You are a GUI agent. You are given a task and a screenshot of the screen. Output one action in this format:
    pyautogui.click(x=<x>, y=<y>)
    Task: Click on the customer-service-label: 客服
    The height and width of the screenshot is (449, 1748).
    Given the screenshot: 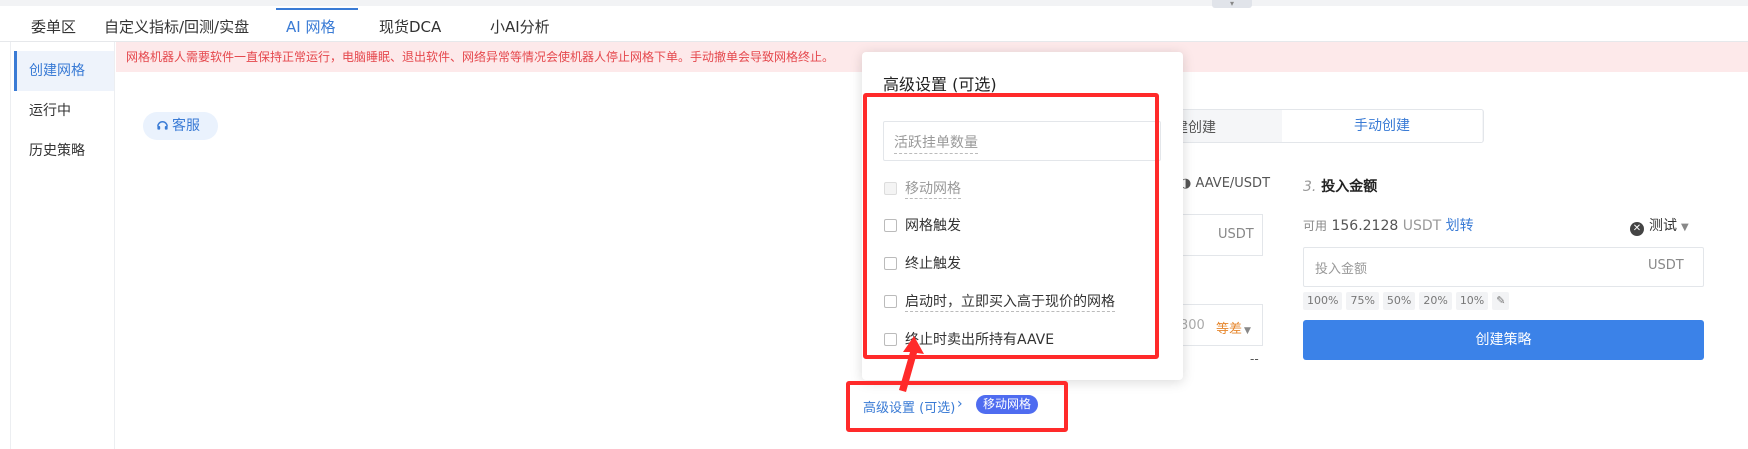 What is the action you would take?
    pyautogui.click(x=186, y=126)
    